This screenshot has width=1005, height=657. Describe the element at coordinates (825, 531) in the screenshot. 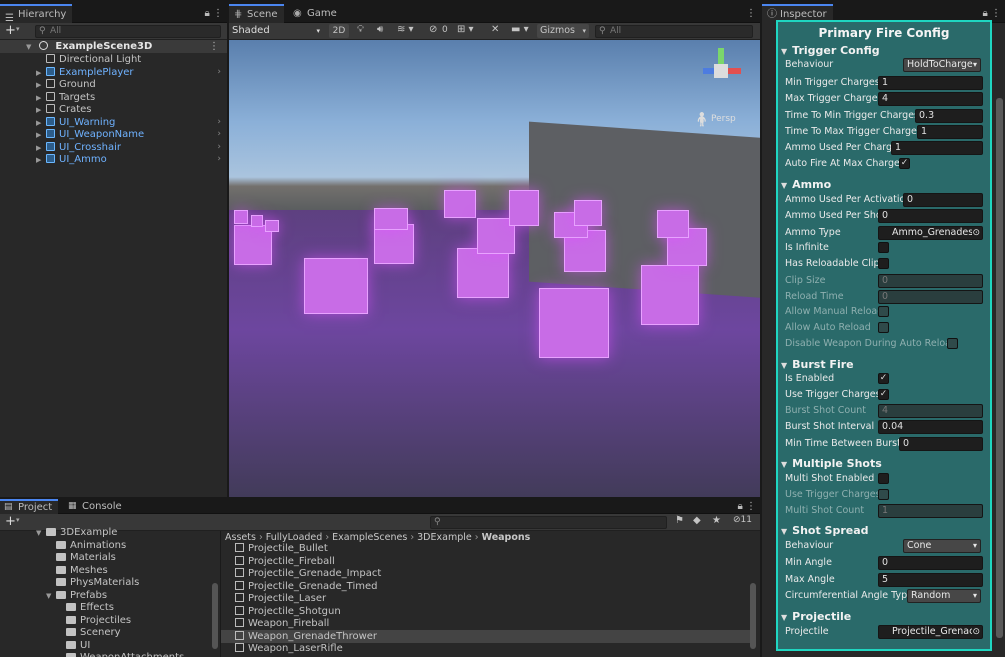

I see `section-header: ▼ Shot Spread` at that location.